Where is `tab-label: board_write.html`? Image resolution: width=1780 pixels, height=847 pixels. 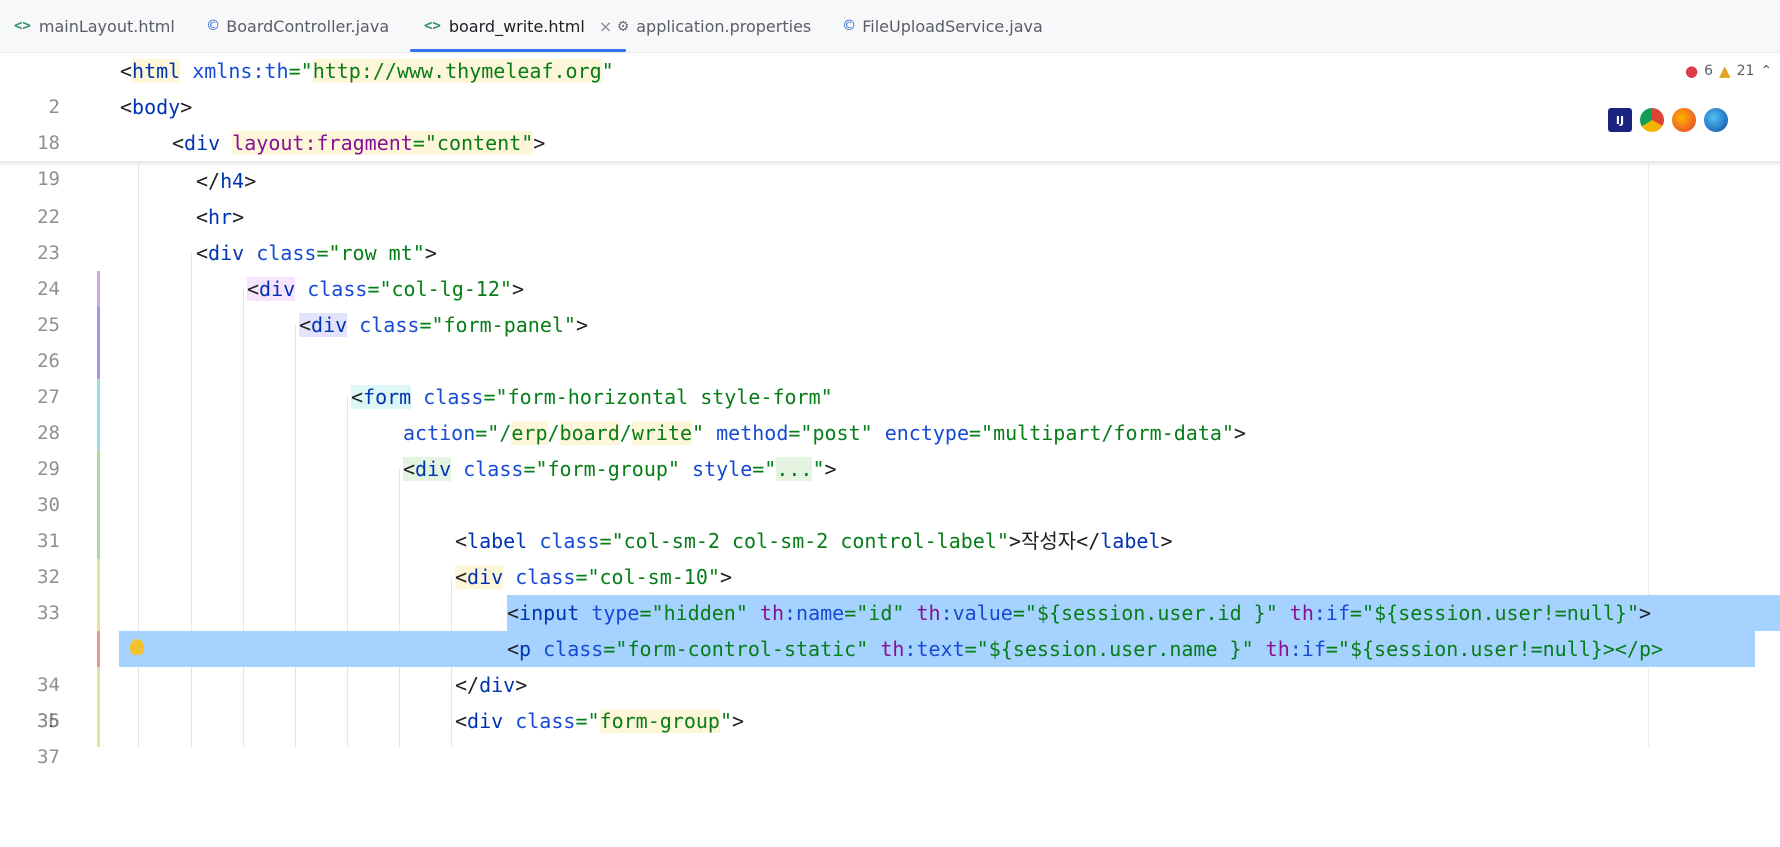 tab-label: board_write.html is located at coordinates (516, 26).